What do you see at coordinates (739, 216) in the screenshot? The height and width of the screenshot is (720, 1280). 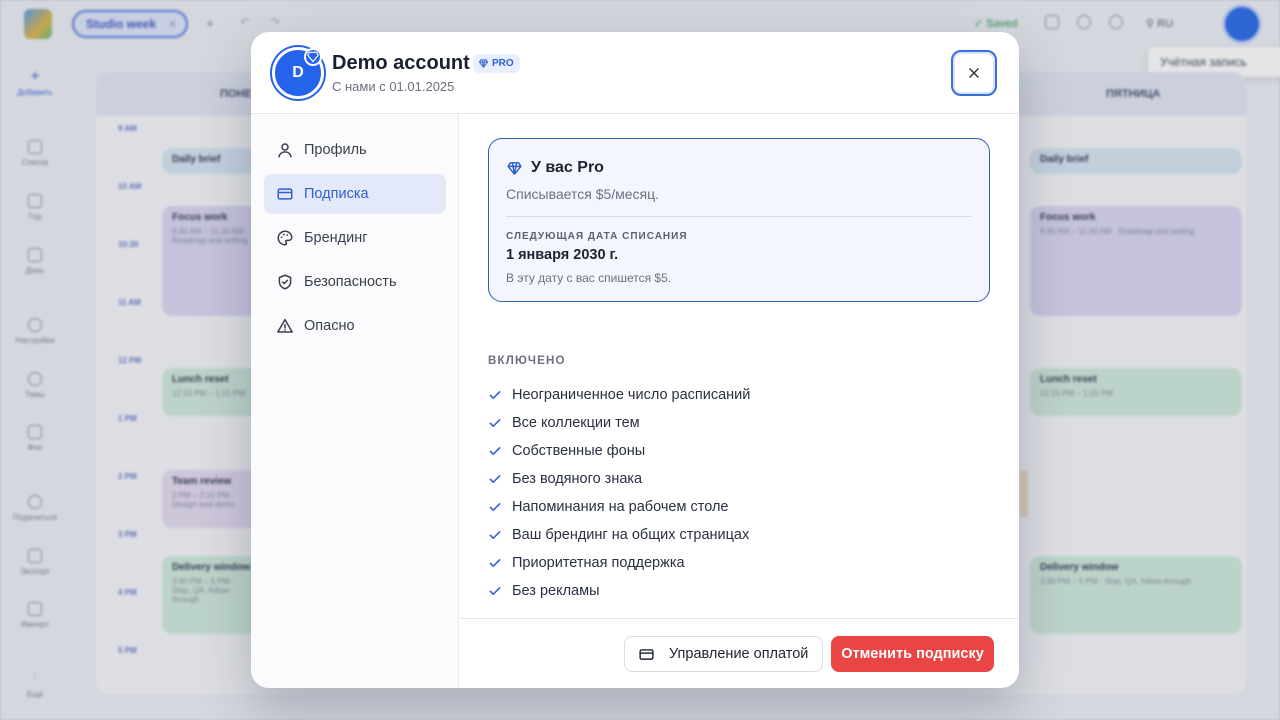 I see `divider` at bounding box center [739, 216].